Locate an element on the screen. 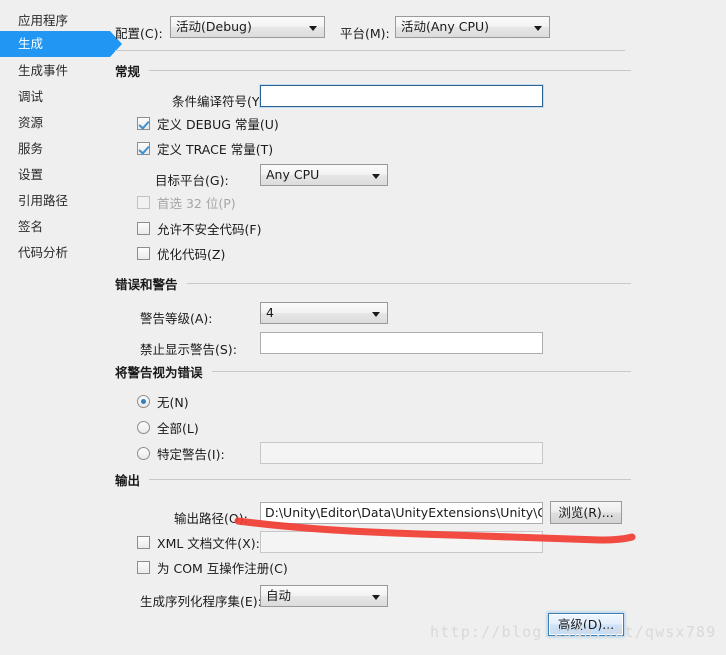  optimize-code-label: 优化代码(Z) is located at coordinates (191, 254).